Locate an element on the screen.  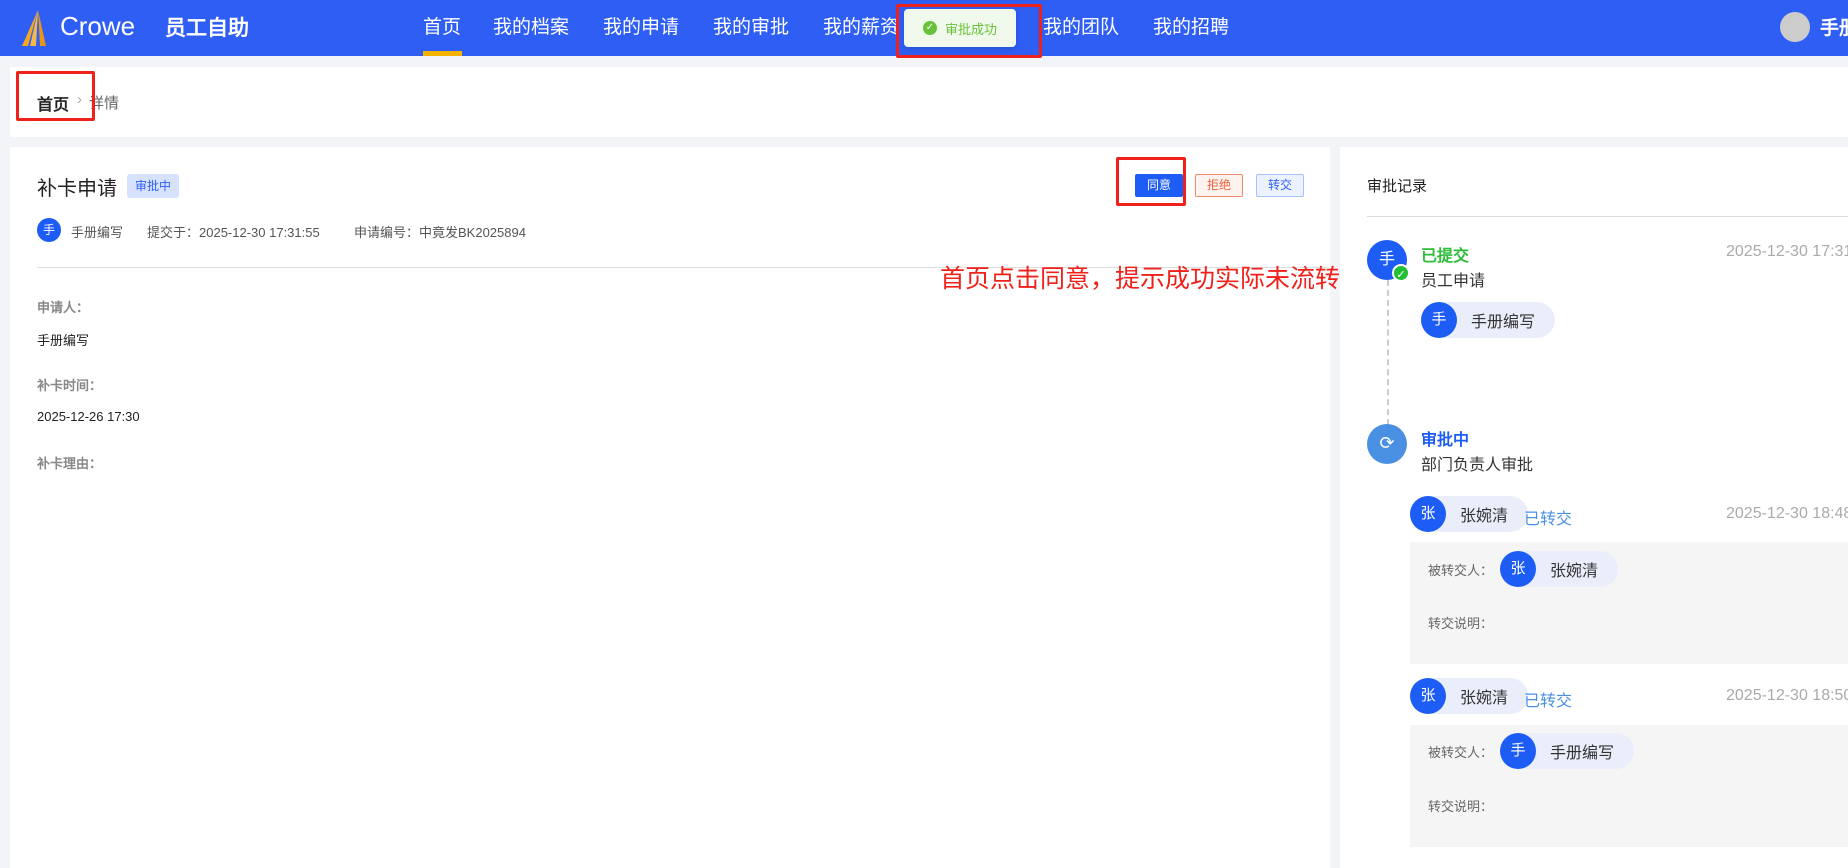
field-value-time: 2025-12-26 17:30 is located at coordinates (88, 416).